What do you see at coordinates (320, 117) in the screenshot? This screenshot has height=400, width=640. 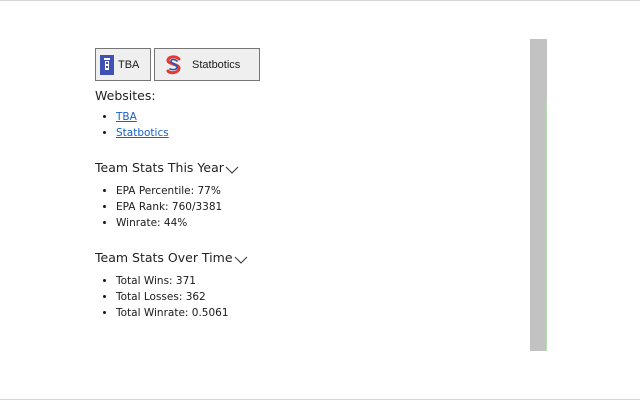 I see `list-item: TBA` at bounding box center [320, 117].